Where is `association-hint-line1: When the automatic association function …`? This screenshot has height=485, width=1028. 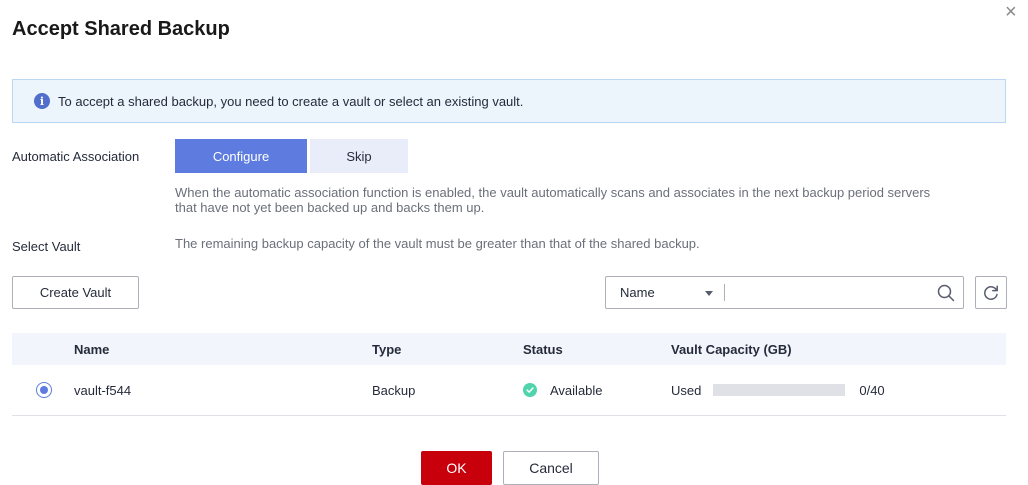
association-hint-line1: When the automatic association function … is located at coordinates (553, 192).